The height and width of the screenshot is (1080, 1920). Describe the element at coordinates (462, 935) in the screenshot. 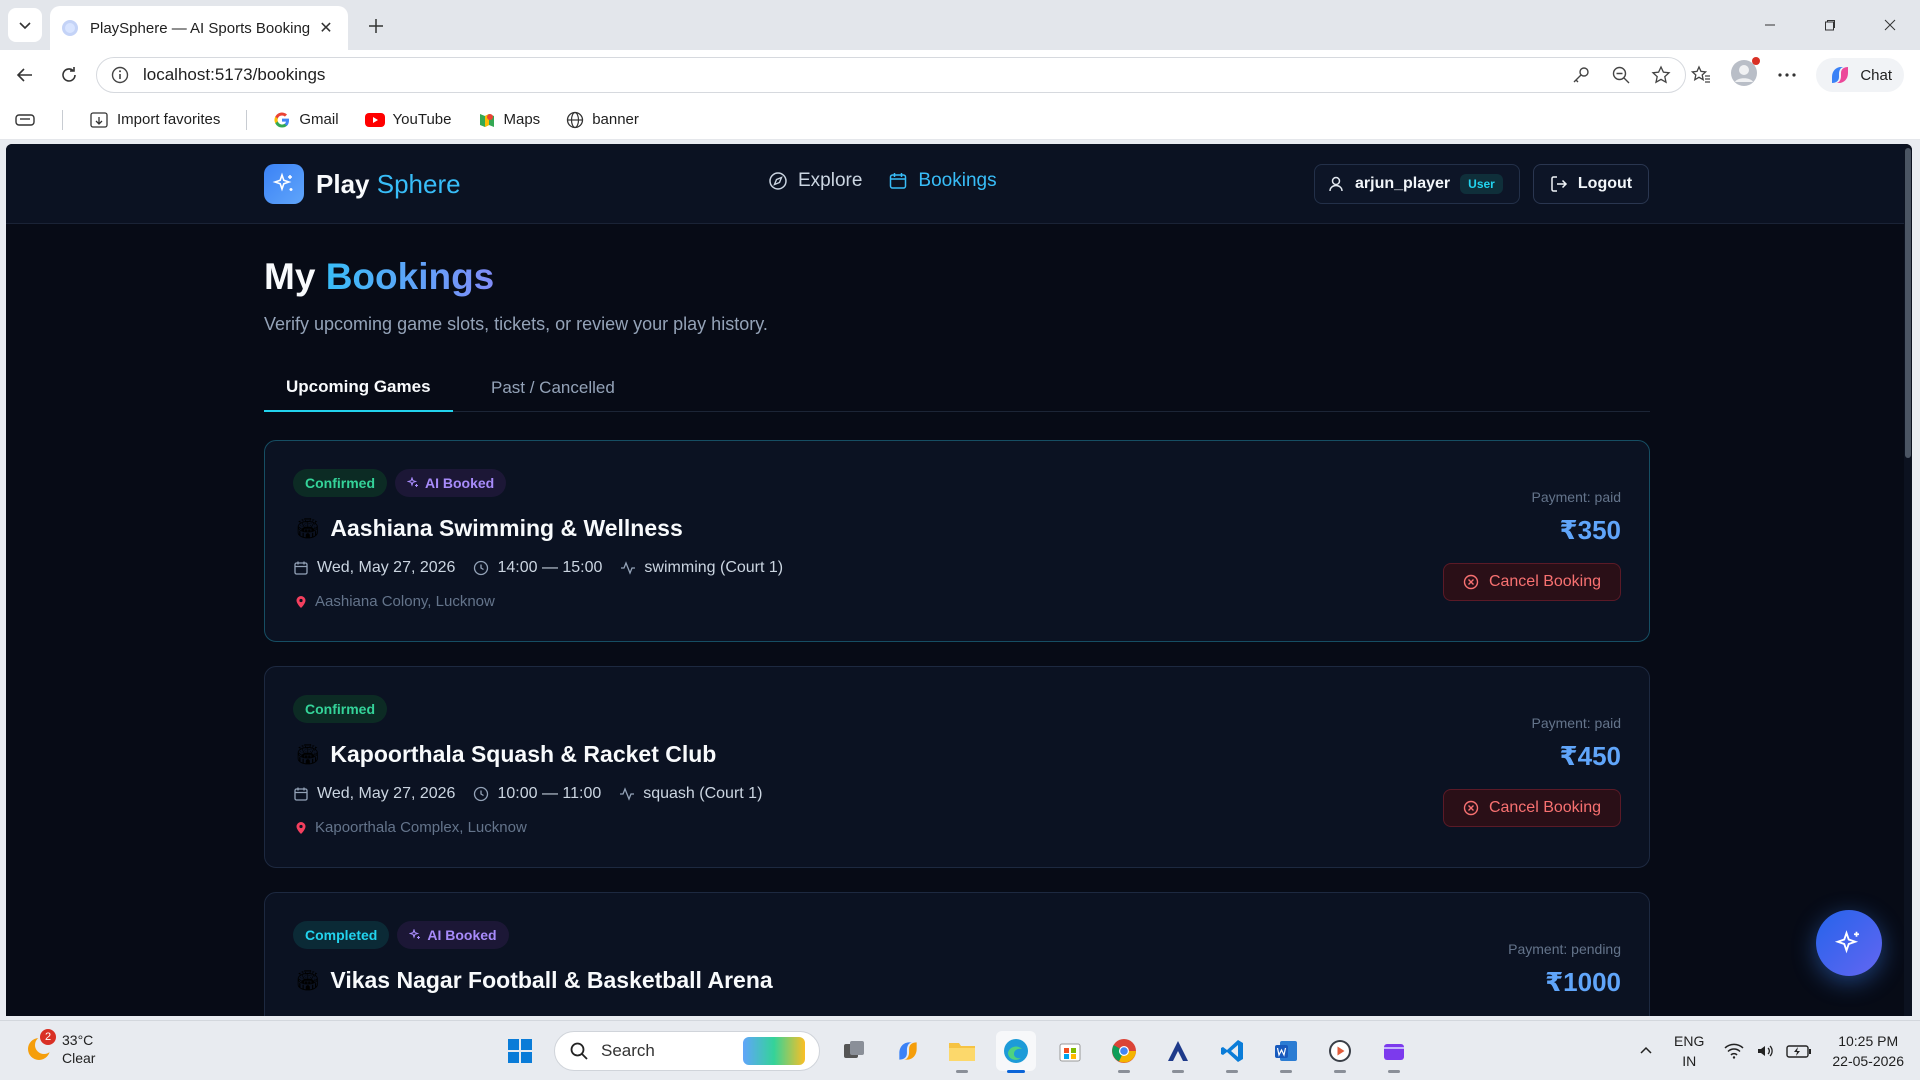

I see `ai-badge-label: AI Booked` at that location.